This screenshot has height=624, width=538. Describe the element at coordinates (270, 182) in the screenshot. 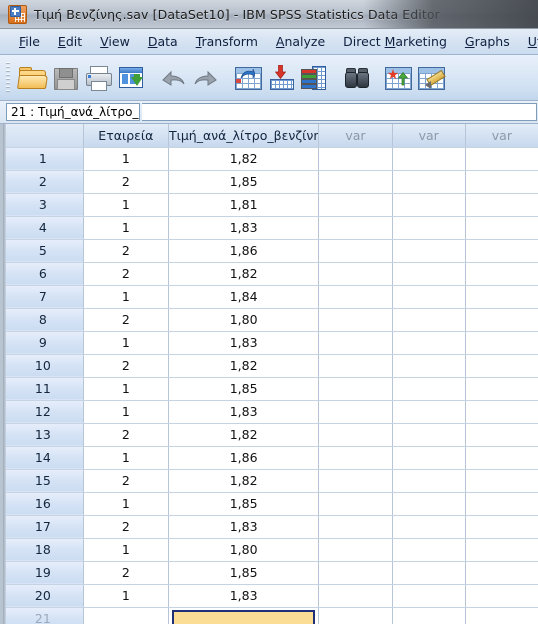

I see `table-row: 2 2 1,85` at that location.